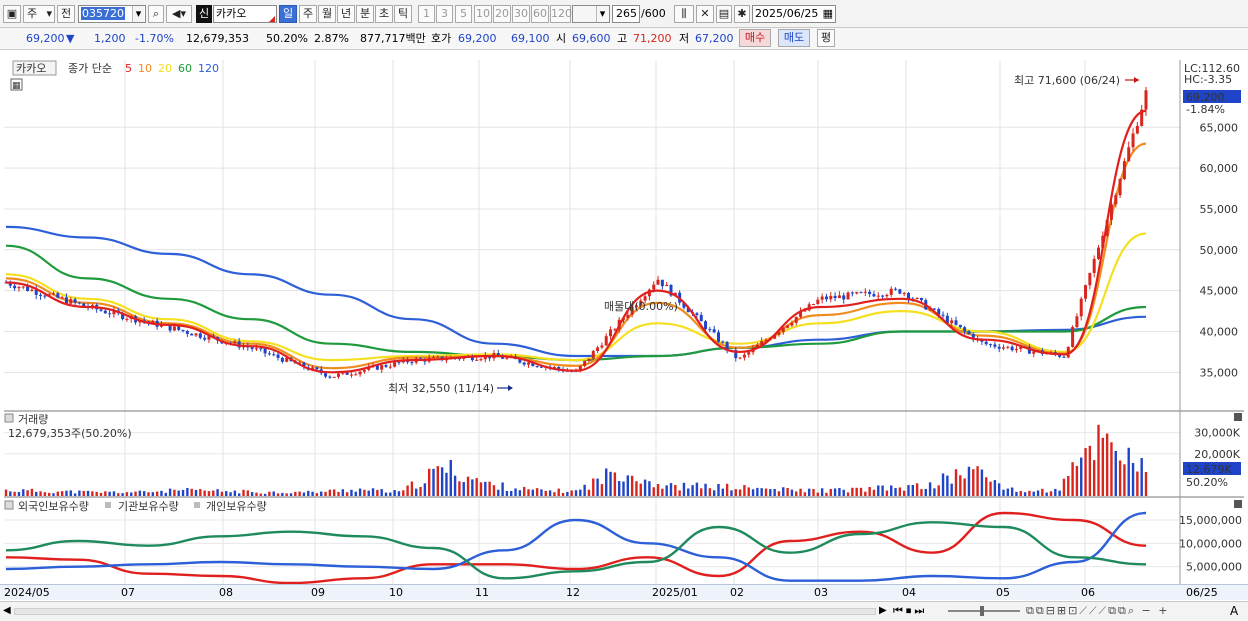 The width and height of the screenshot is (1248, 621). What do you see at coordinates (626, 14) in the screenshot?
I see `count-input: 265` at bounding box center [626, 14].